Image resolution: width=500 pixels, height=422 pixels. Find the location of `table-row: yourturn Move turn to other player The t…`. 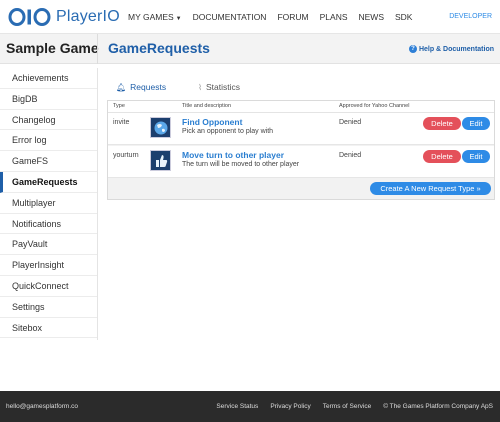

table-row: yourturn Move turn to other player The t… is located at coordinates (301, 162).